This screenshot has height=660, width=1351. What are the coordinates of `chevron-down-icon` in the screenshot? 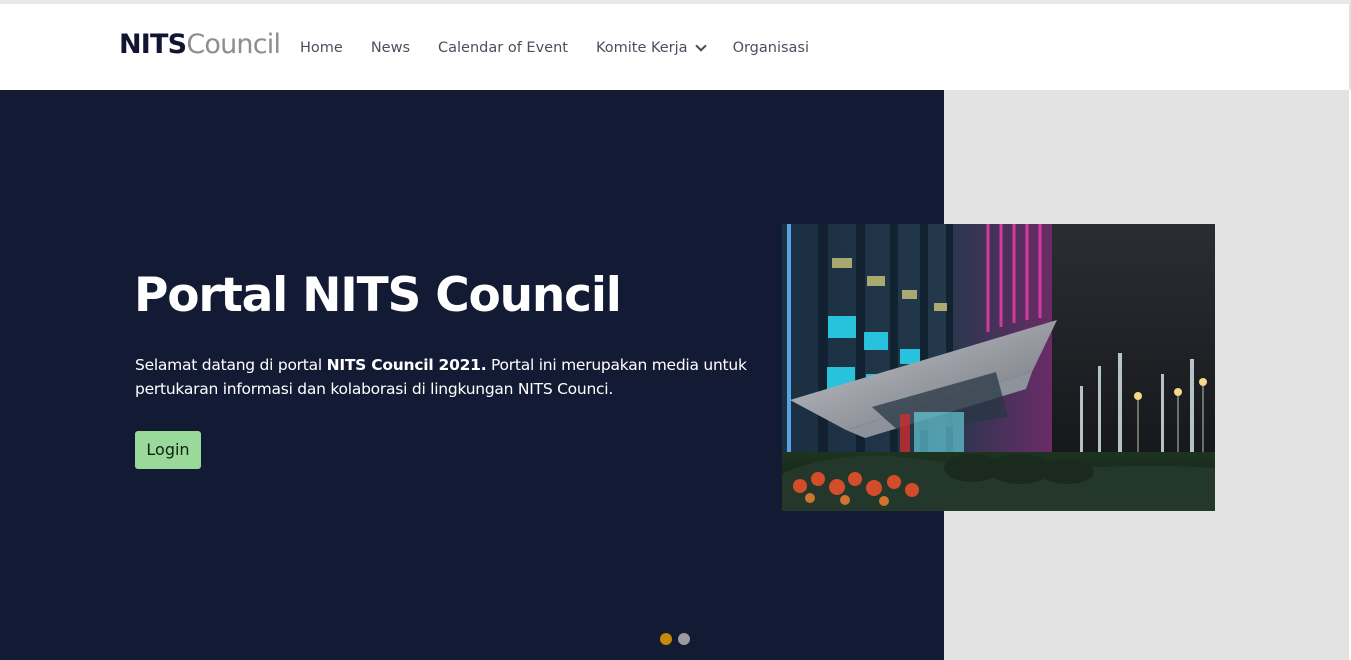 It's located at (700, 45).